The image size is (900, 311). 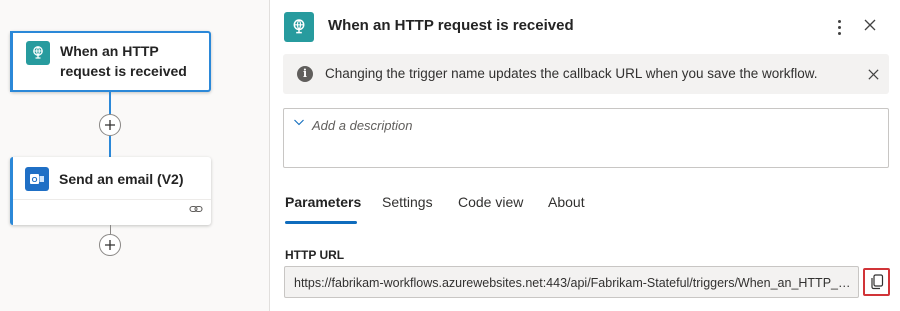 I want to click on tab-parameters: Parameters, so click(x=323, y=202).